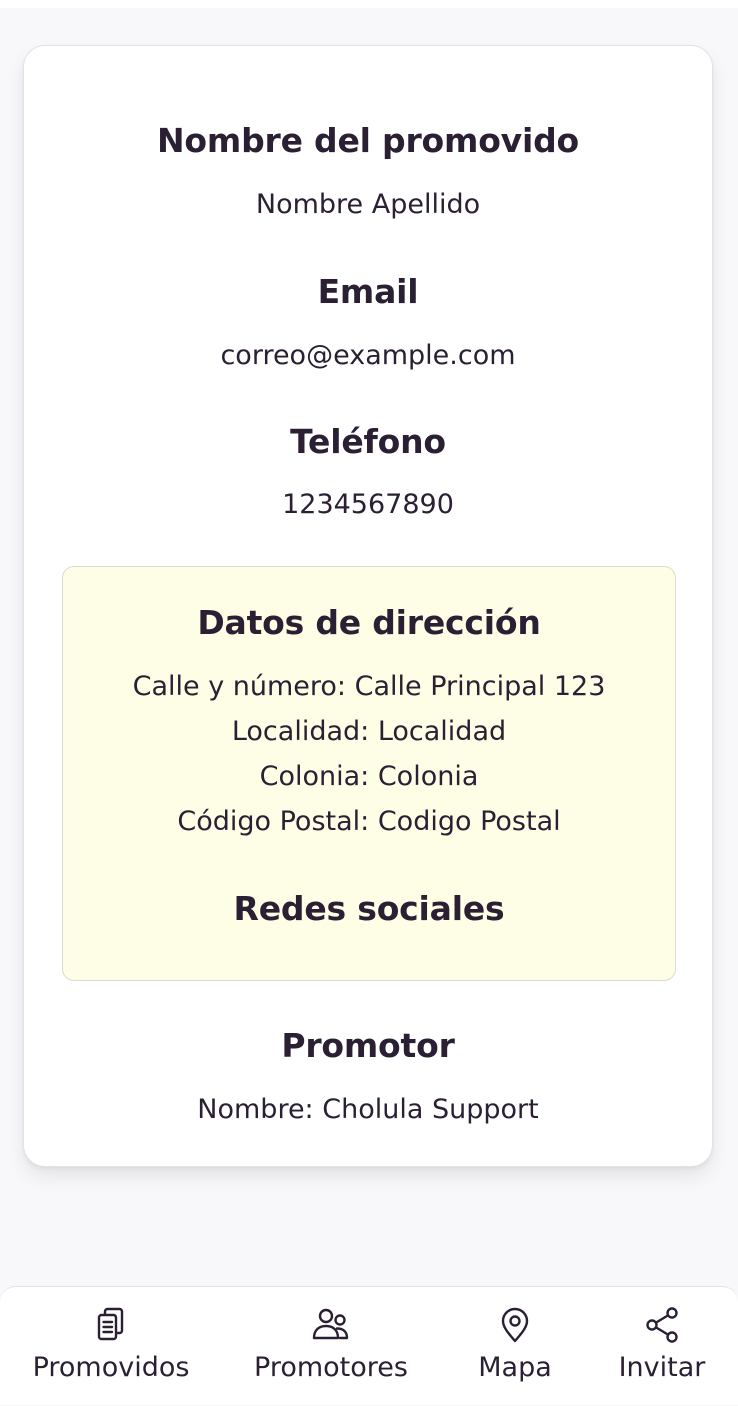  What do you see at coordinates (369, 686) in the screenshot?
I see `address-street: Calle y número: Calle Principal 123` at bounding box center [369, 686].